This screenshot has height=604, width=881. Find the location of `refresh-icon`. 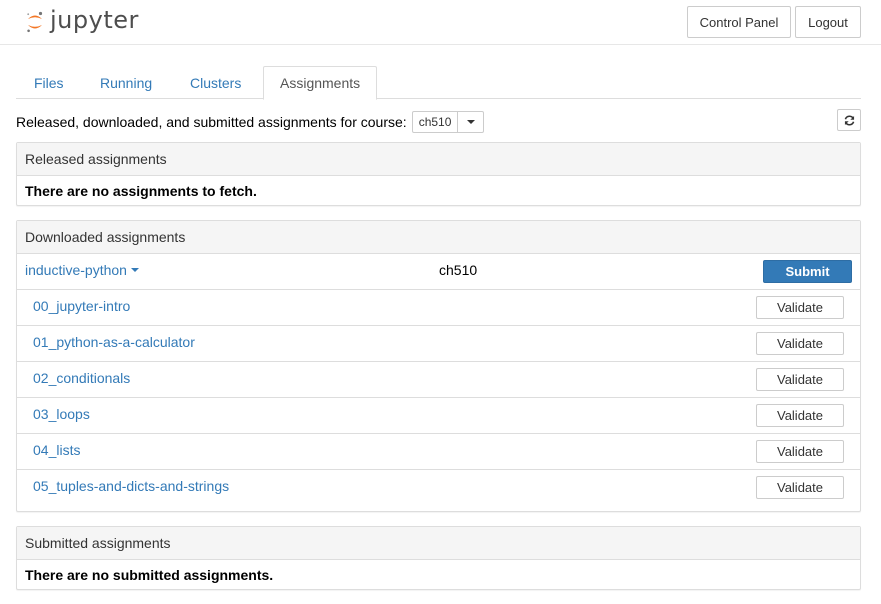

refresh-icon is located at coordinates (849, 120).